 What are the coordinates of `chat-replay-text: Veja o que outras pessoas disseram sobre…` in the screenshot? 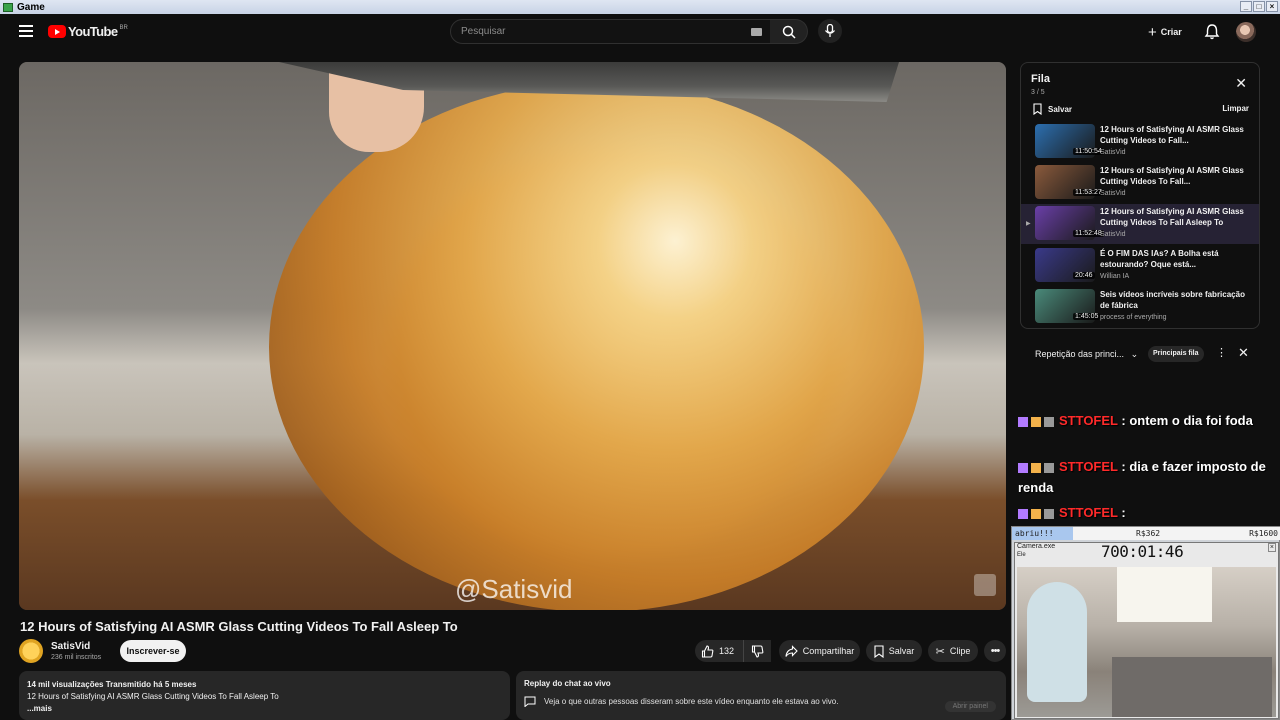 It's located at (691, 701).